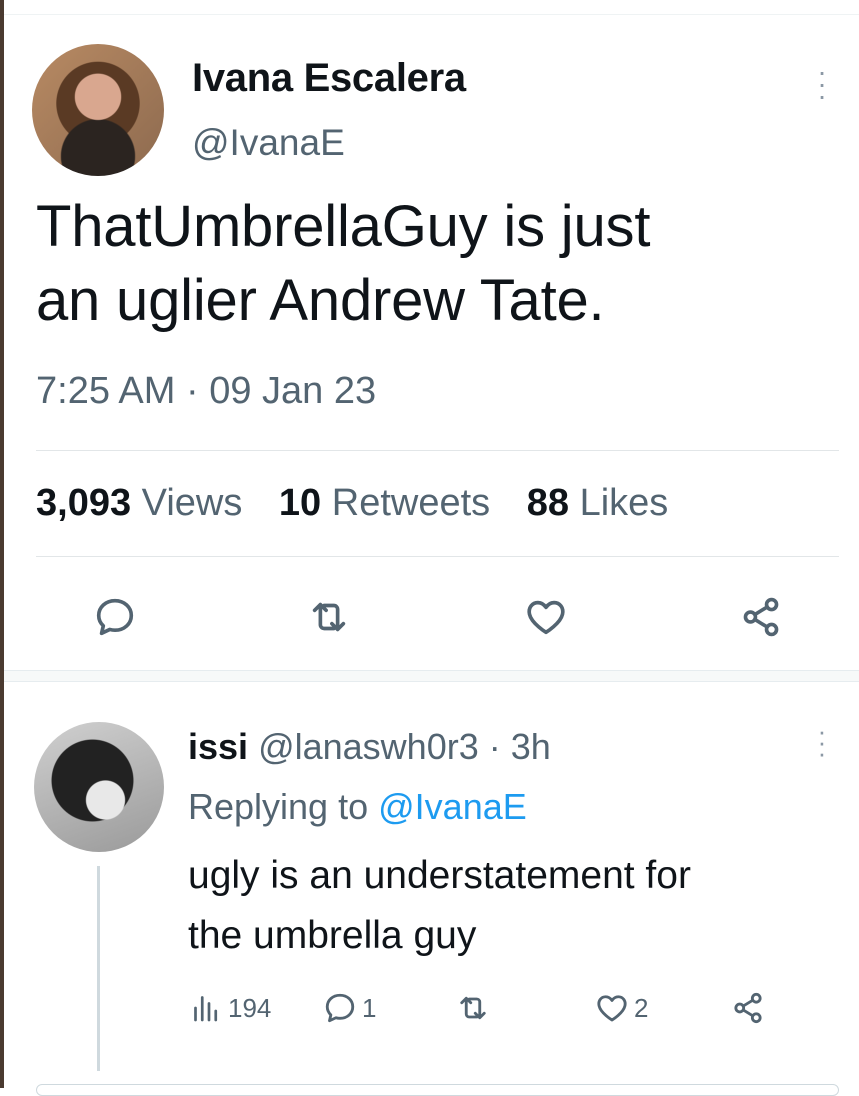 The image size is (859, 1096). Describe the element at coordinates (268, 143) in the screenshot. I see `author-handle: @IvanaE` at that location.